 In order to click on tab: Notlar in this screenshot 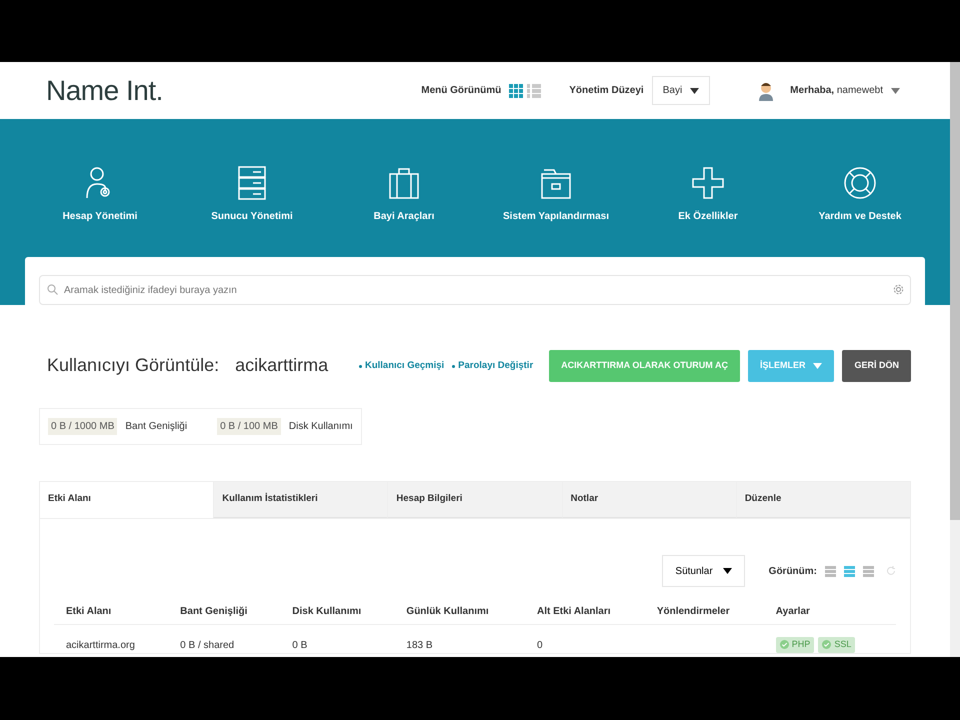, I will do `click(649, 500)`.